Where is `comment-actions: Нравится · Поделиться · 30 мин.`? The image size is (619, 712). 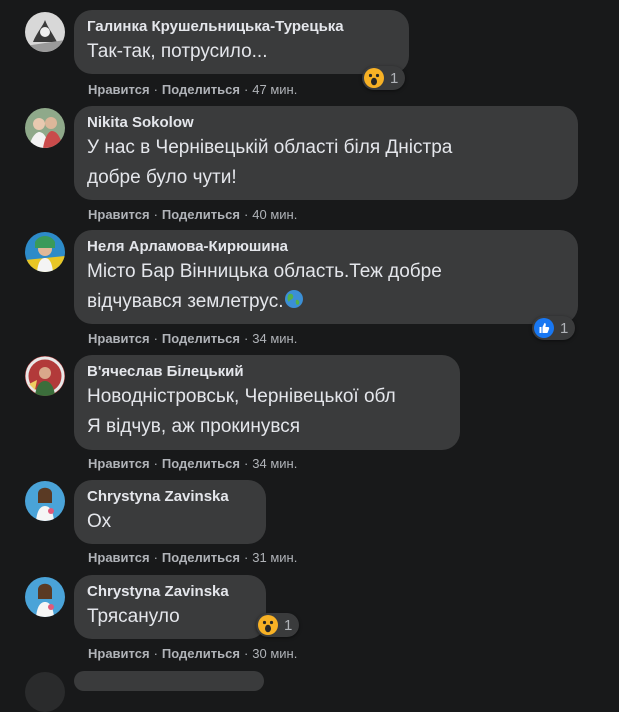
comment-actions: Нравится · Поделиться · 30 мин. is located at coordinates (192, 654).